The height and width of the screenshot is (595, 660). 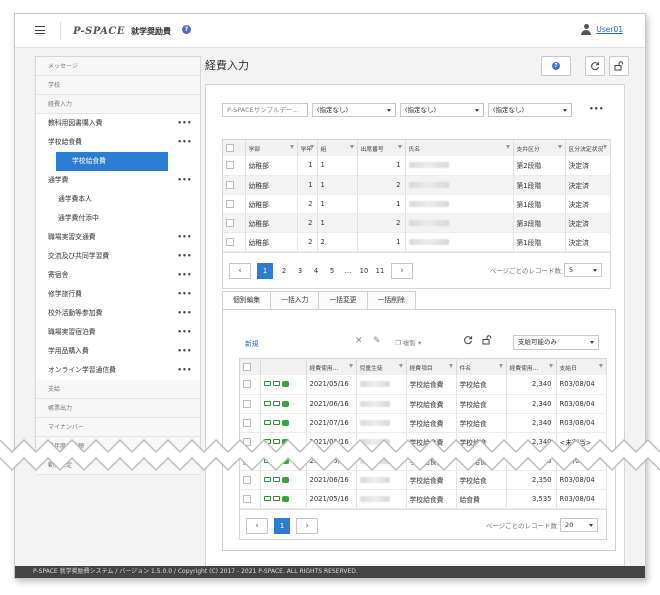 What do you see at coordinates (417, 185) in the screenshot?
I see `table-row: 幼稚部 1 1 2 第1段階 決定済` at bounding box center [417, 185].